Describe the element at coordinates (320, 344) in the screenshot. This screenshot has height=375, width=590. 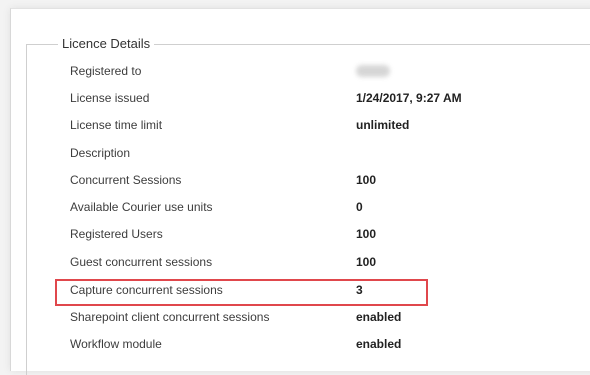
I see `detail-row-workflow-module: Workflow module enabled` at that location.